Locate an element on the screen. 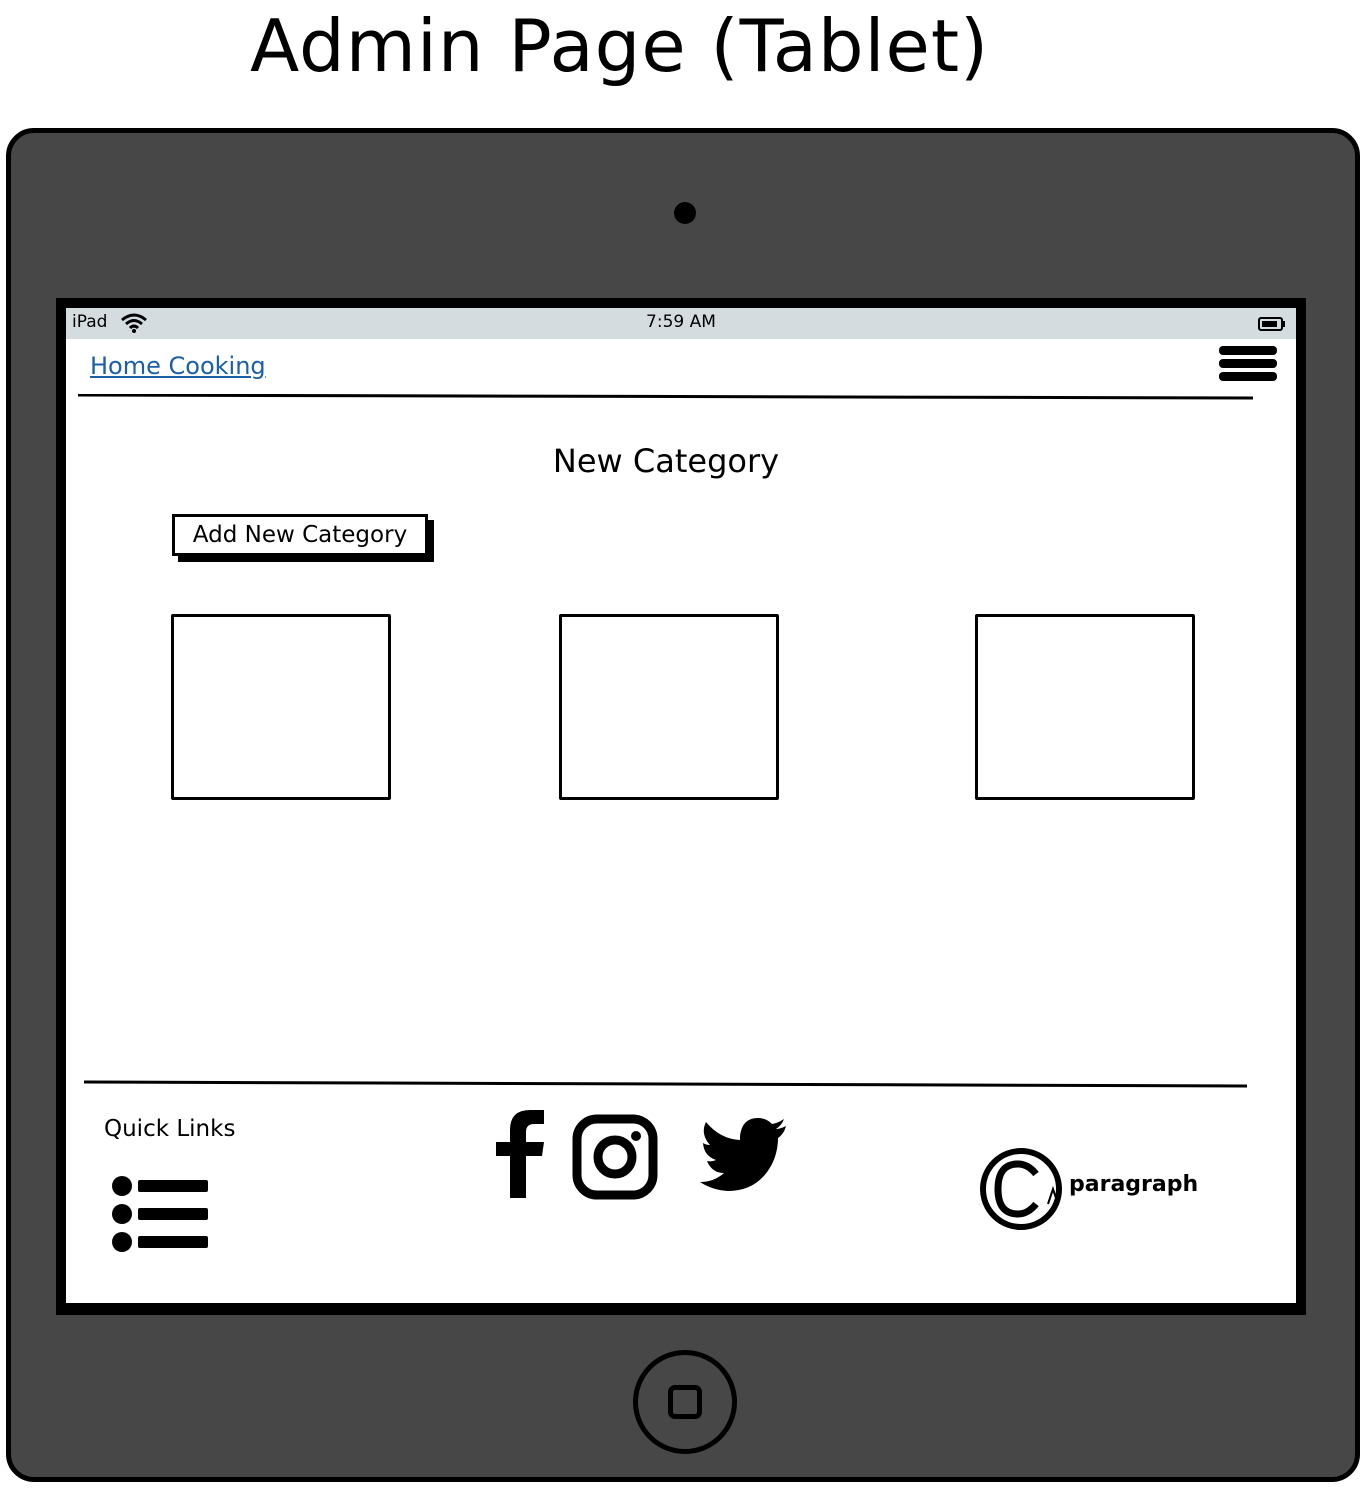 This screenshot has width=1368, height=1492. section-heading: New Category is located at coordinates (666, 461).